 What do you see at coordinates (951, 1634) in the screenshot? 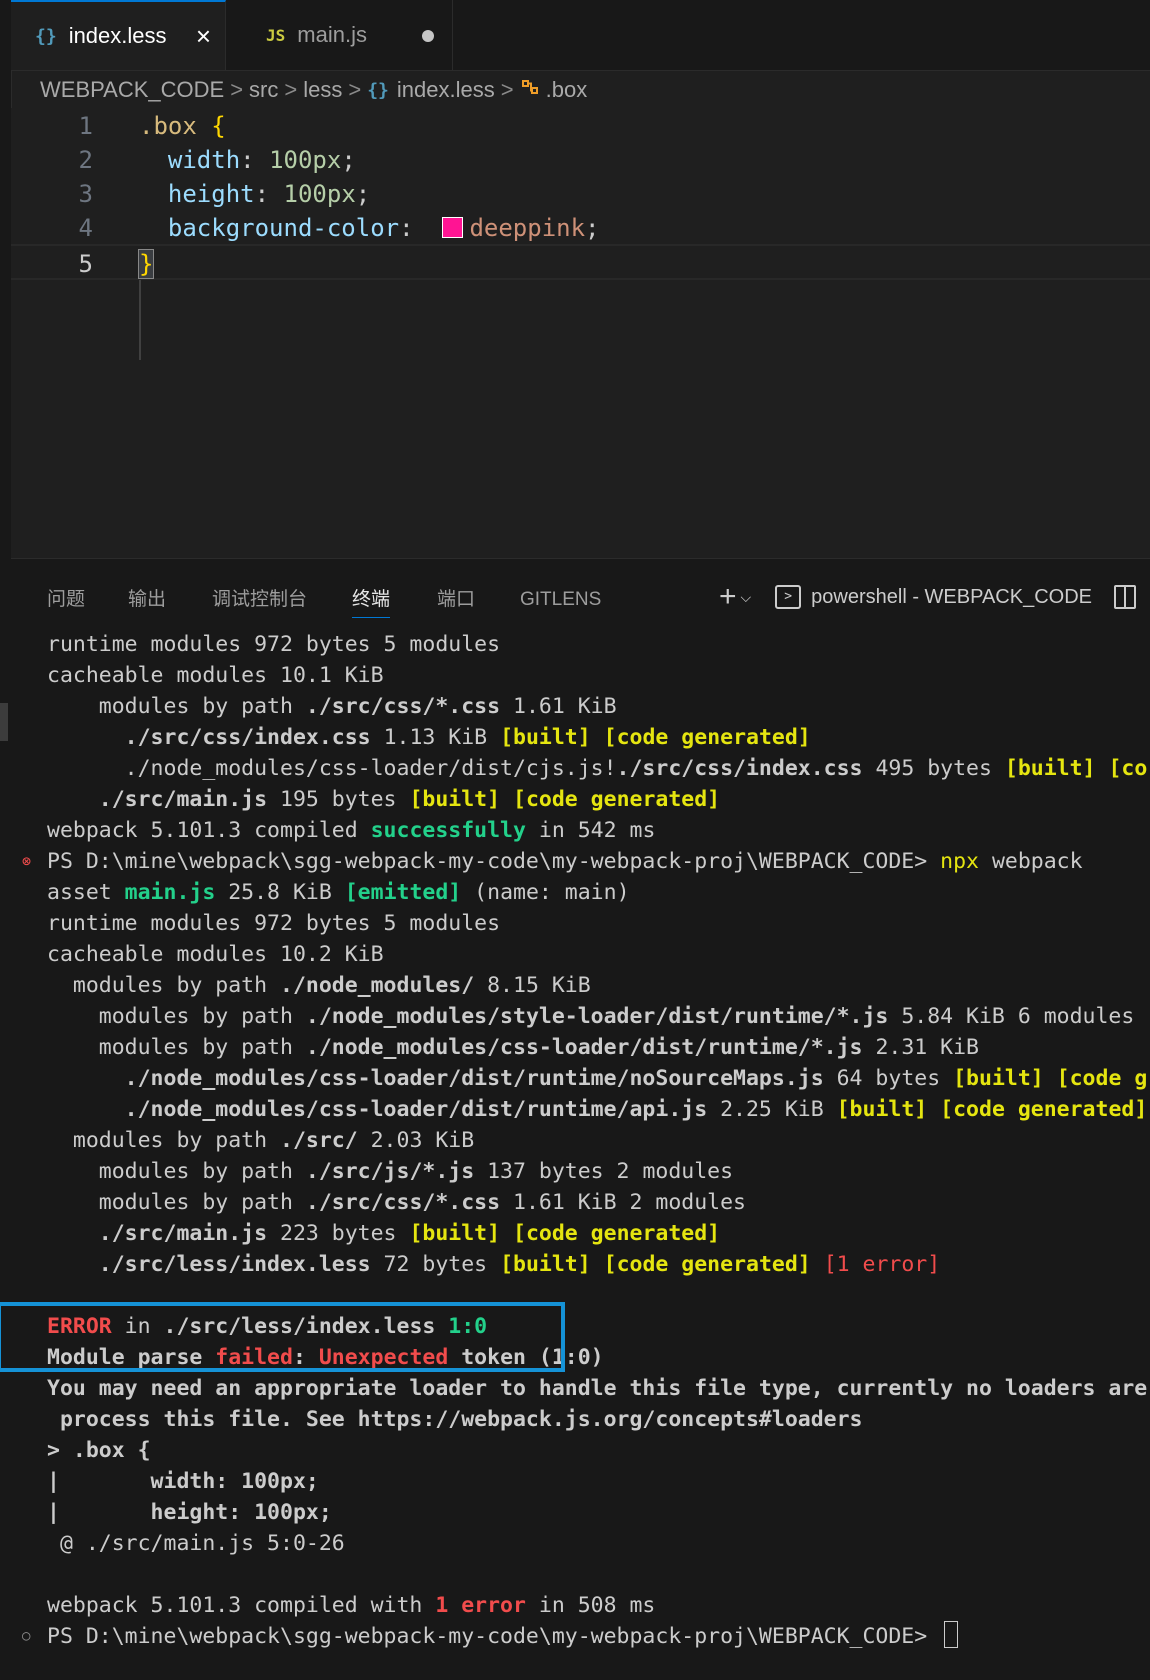
I see `text-cursor` at bounding box center [951, 1634].